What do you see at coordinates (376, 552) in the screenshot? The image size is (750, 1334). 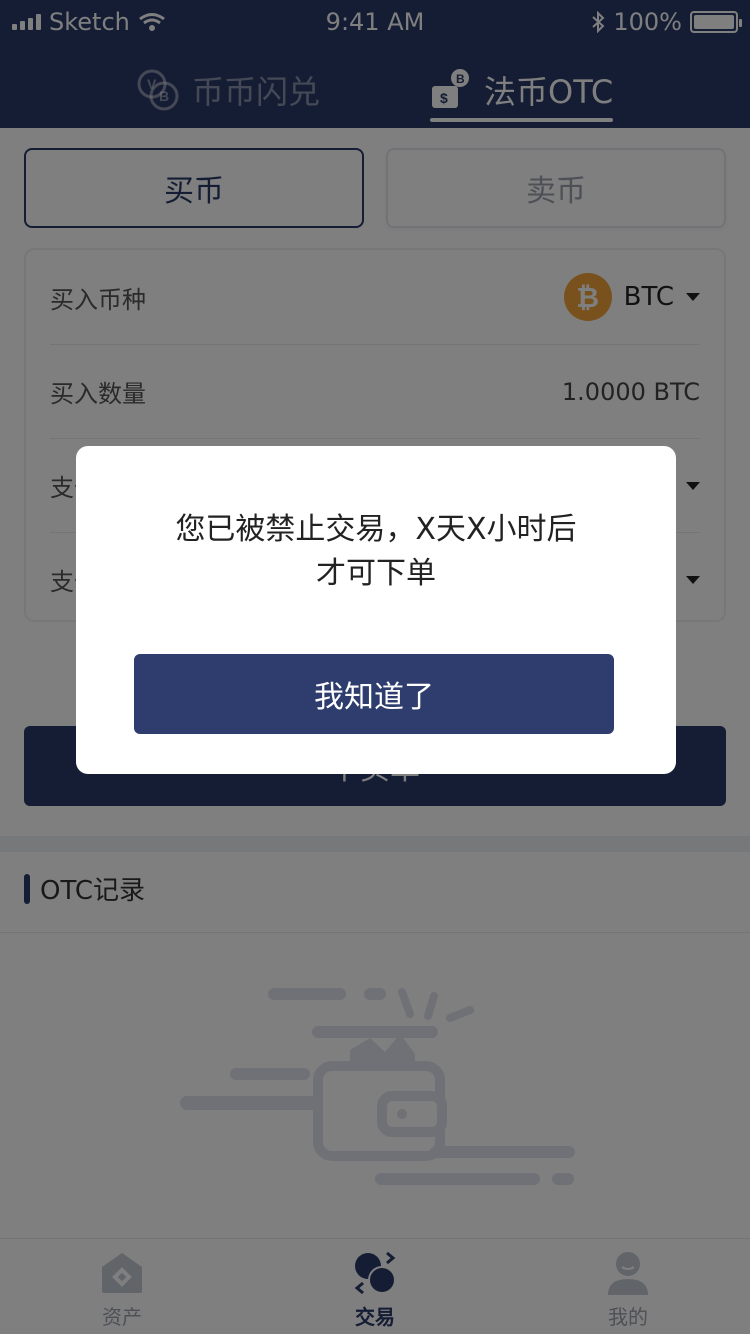 I see `dialog-message: 您已被禁止交易，X天X小时后 才可下单` at bounding box center [376, 552].